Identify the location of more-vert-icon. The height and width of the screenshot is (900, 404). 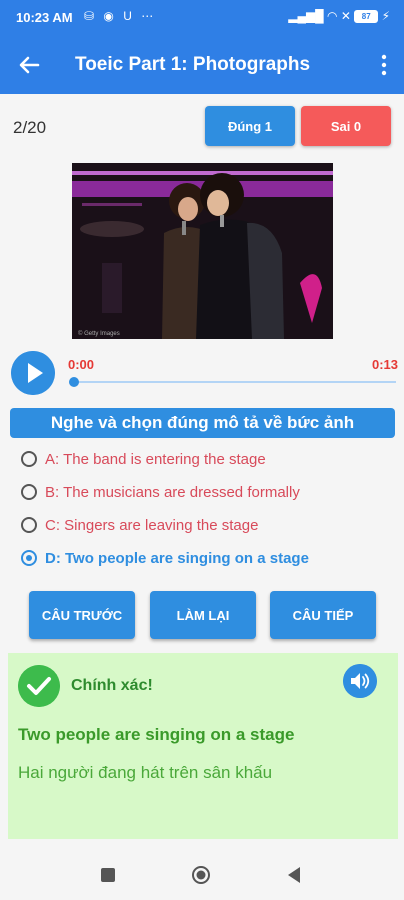
(384, 65).